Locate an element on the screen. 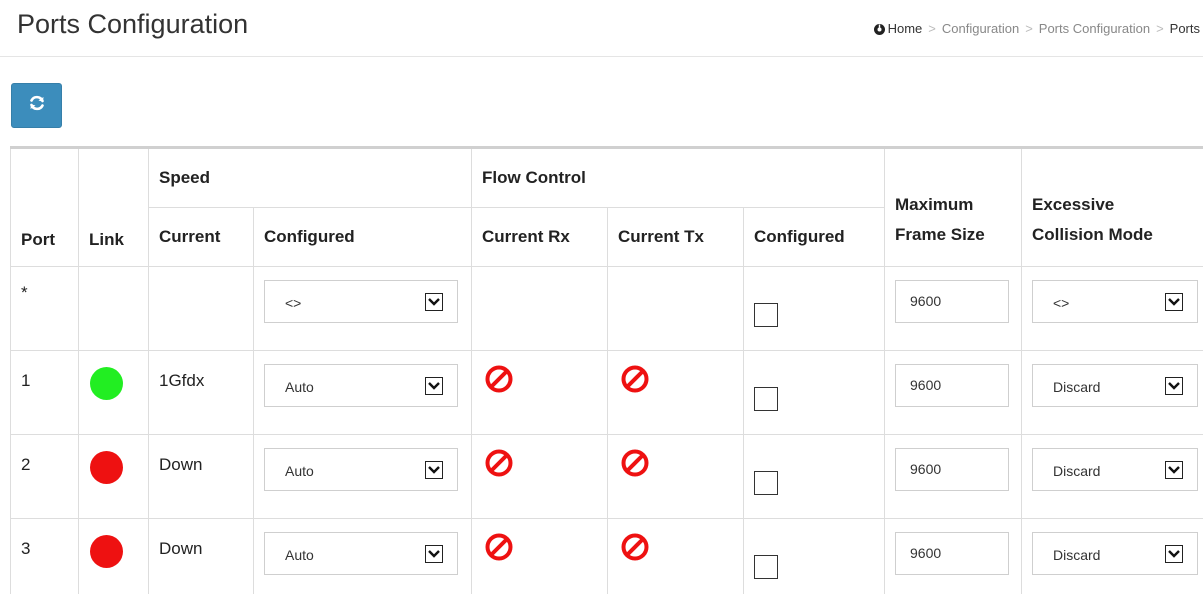  link-up-icon is located at coordinates (106, 383).